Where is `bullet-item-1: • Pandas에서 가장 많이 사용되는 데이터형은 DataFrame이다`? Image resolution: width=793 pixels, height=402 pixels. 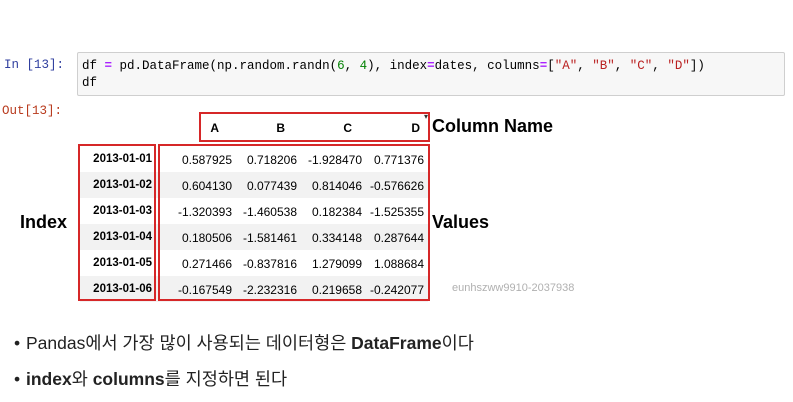 bullet-item-1: • Pandas에서 가장 많이 사용되는 데이터형은 DataFrame이다 is located at coordinates (244, 343).